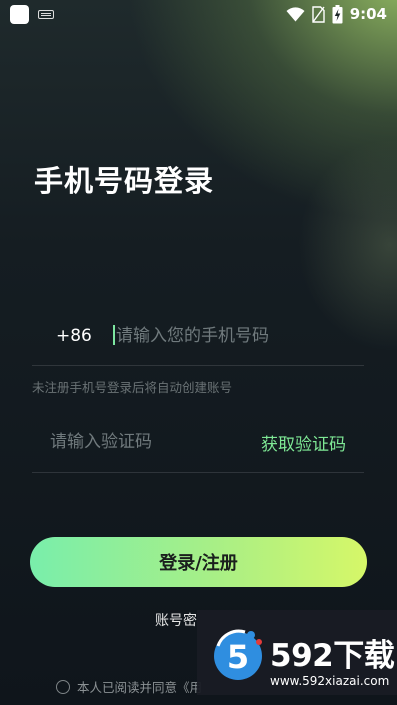 This screenshot has height=705, width=397. What do you see at coordinates (176, 620) in the screenshot?
I see `password-login-link: 账号密` at bounding box center [176, 620].